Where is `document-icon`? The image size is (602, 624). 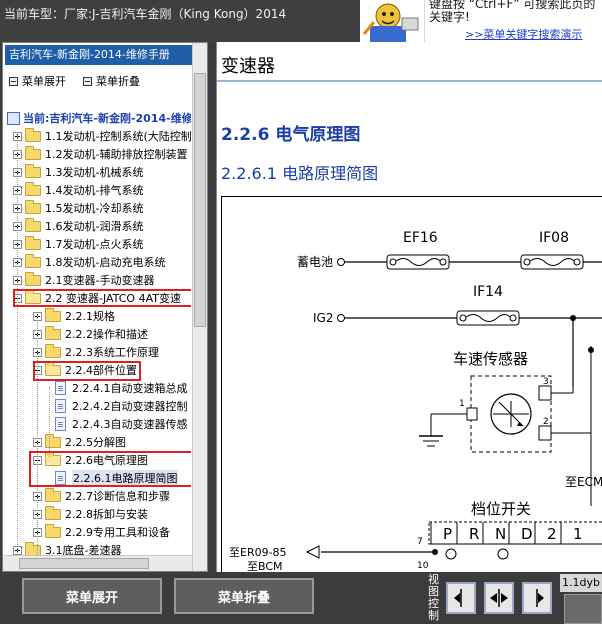
document-icon is located at coordinates (60, 406).